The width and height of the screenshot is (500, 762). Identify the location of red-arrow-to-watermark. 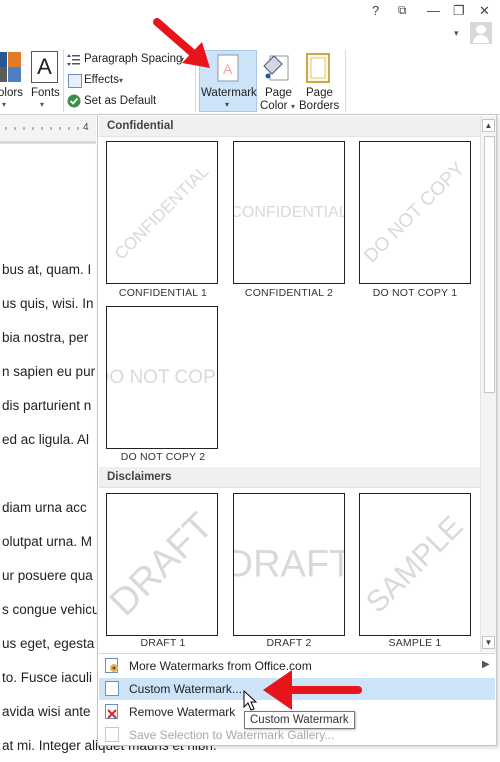
(181, 43).